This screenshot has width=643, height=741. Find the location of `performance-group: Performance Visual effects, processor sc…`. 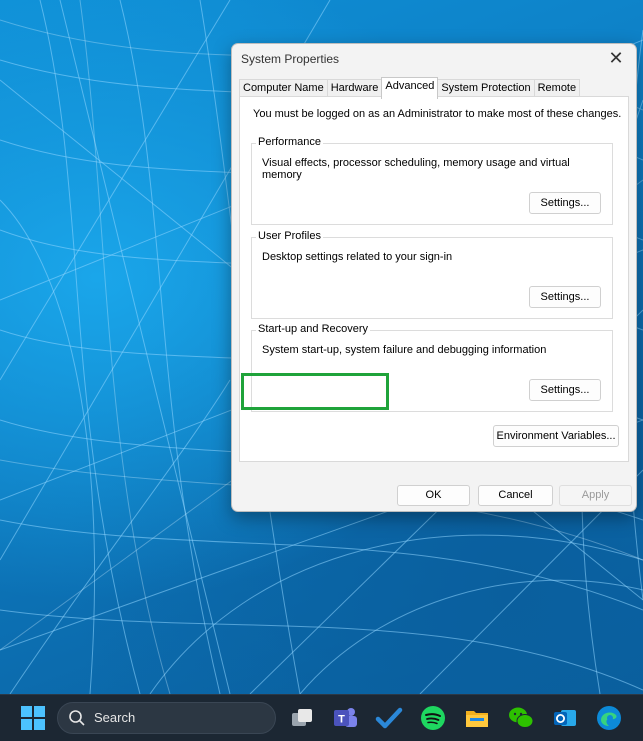

performance-group: Performance Visual effects, processor sc… is located at coordinates (432, 180).